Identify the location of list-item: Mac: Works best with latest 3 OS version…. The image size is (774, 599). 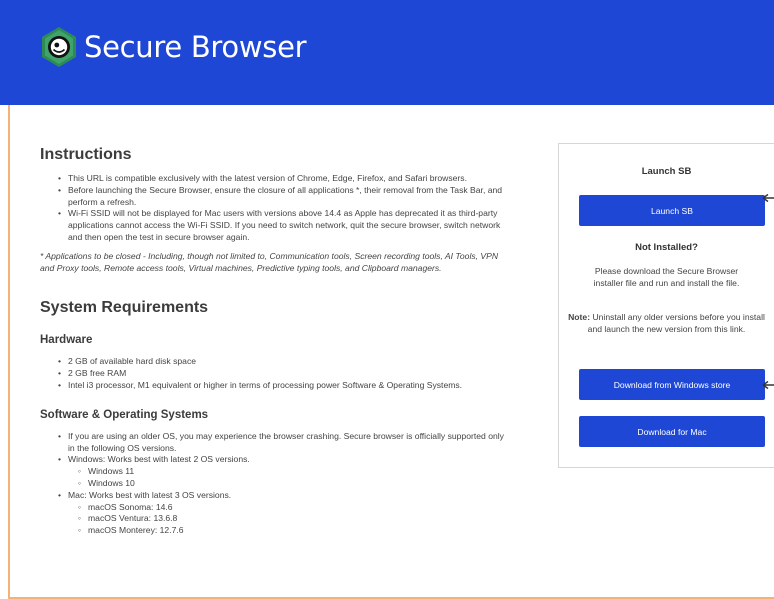
(284, 513).